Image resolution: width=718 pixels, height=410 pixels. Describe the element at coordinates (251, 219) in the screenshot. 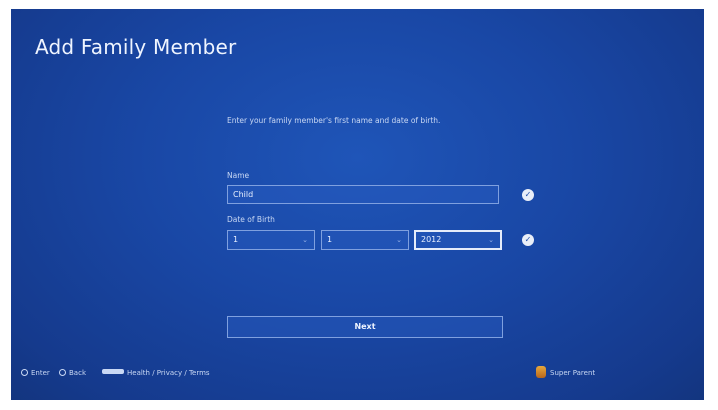

I see `date-of-birth-label: Date of Birth` at that location.